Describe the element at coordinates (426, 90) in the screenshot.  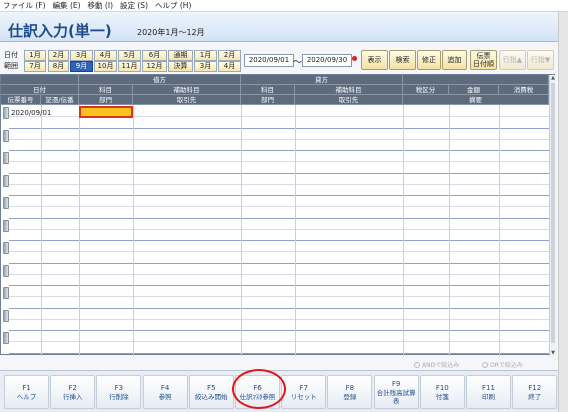
I see `header-tax-class: 税区分` at that location.